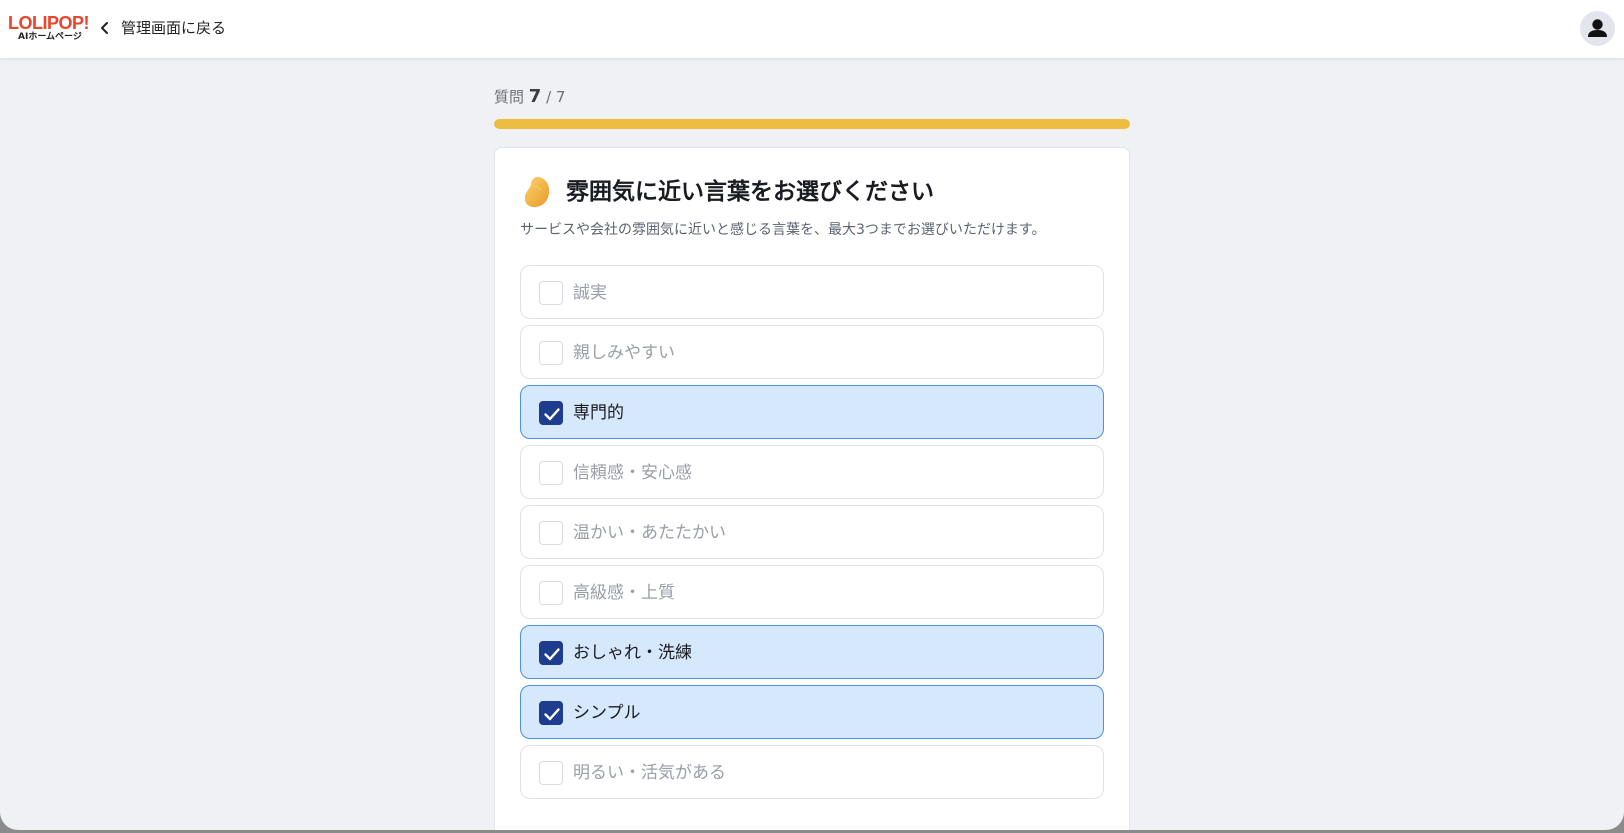 This screenshot has height=833, width=1624. What do you see at coordinates (812, 532) in the screenshot?
I see `option-item: 温かい・あたたかい` at bounding box center [812, 532].